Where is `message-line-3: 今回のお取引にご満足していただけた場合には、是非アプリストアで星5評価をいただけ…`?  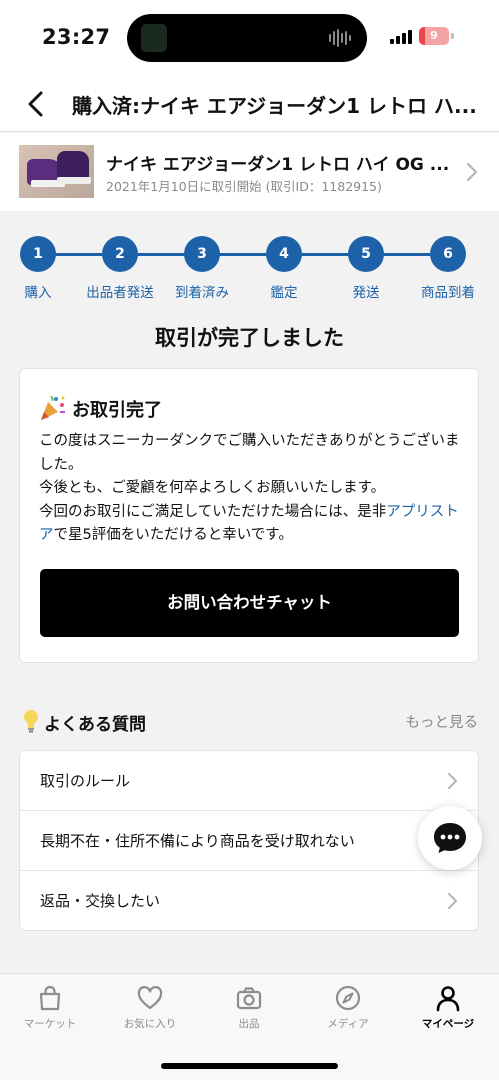 message-line-3: 今回のお取引にご満足していただけた場合には、是非アプリストアで星5評価をいただけ… is located at coordinates (251, 524).